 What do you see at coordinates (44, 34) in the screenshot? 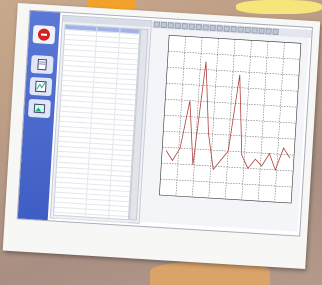
I see `close-circle-icon` at bounding box center [44, 34].